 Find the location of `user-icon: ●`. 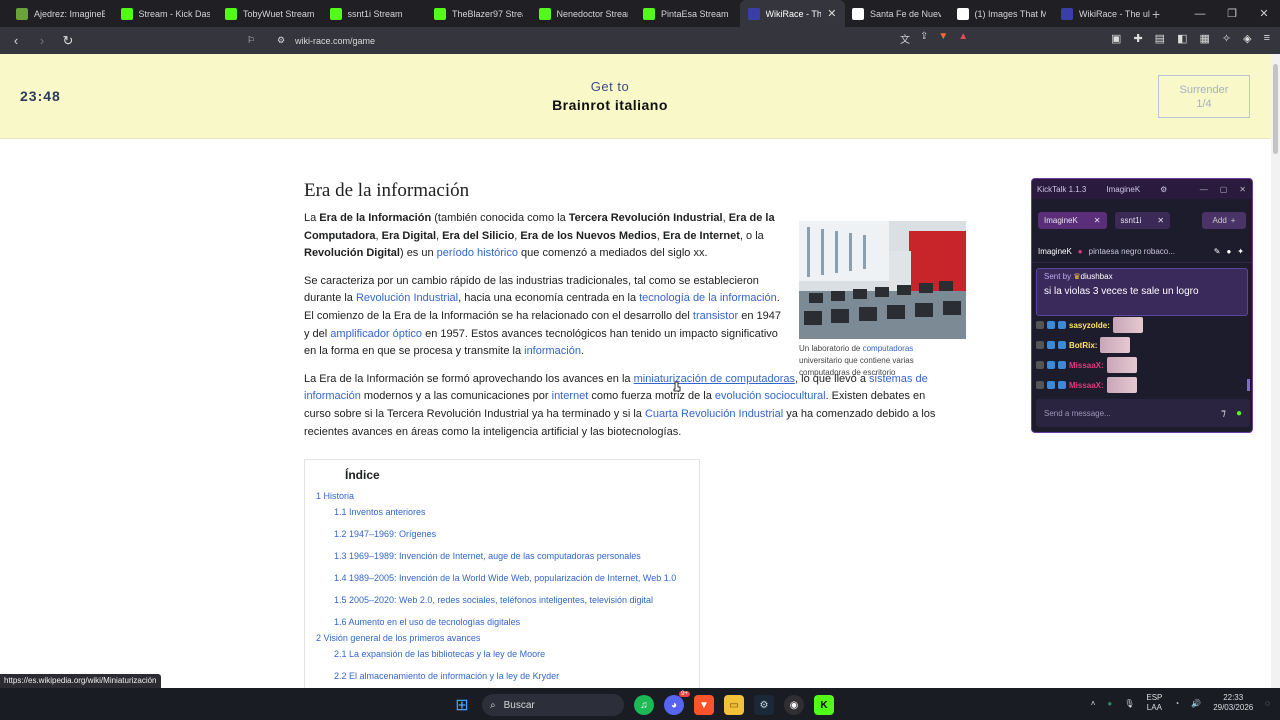

user-icon: ● is located at coordinates (1228, 251).